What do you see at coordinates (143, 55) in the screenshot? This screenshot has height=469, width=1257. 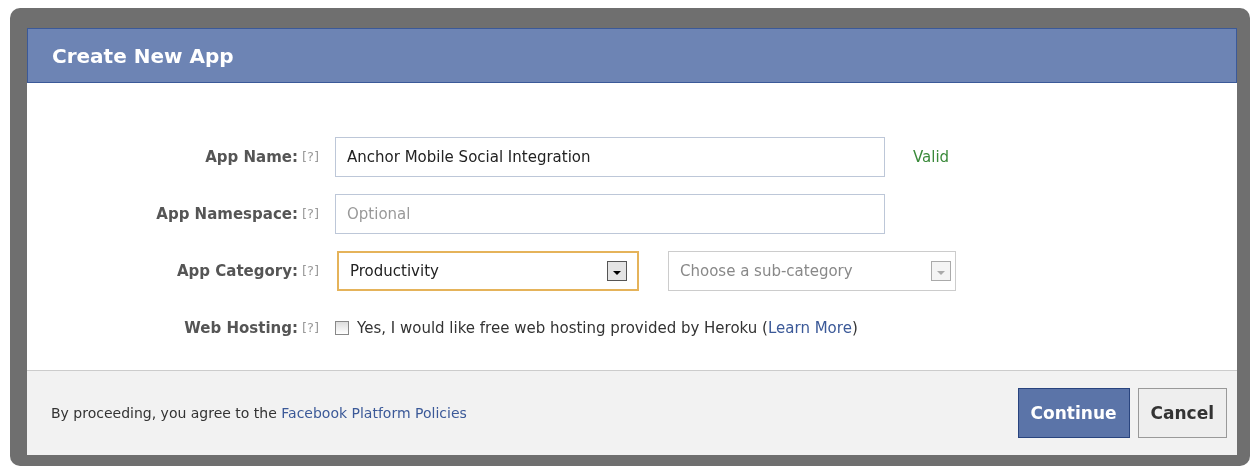 I see `dialog-title: Create New App` at bounding box center [143, 55].